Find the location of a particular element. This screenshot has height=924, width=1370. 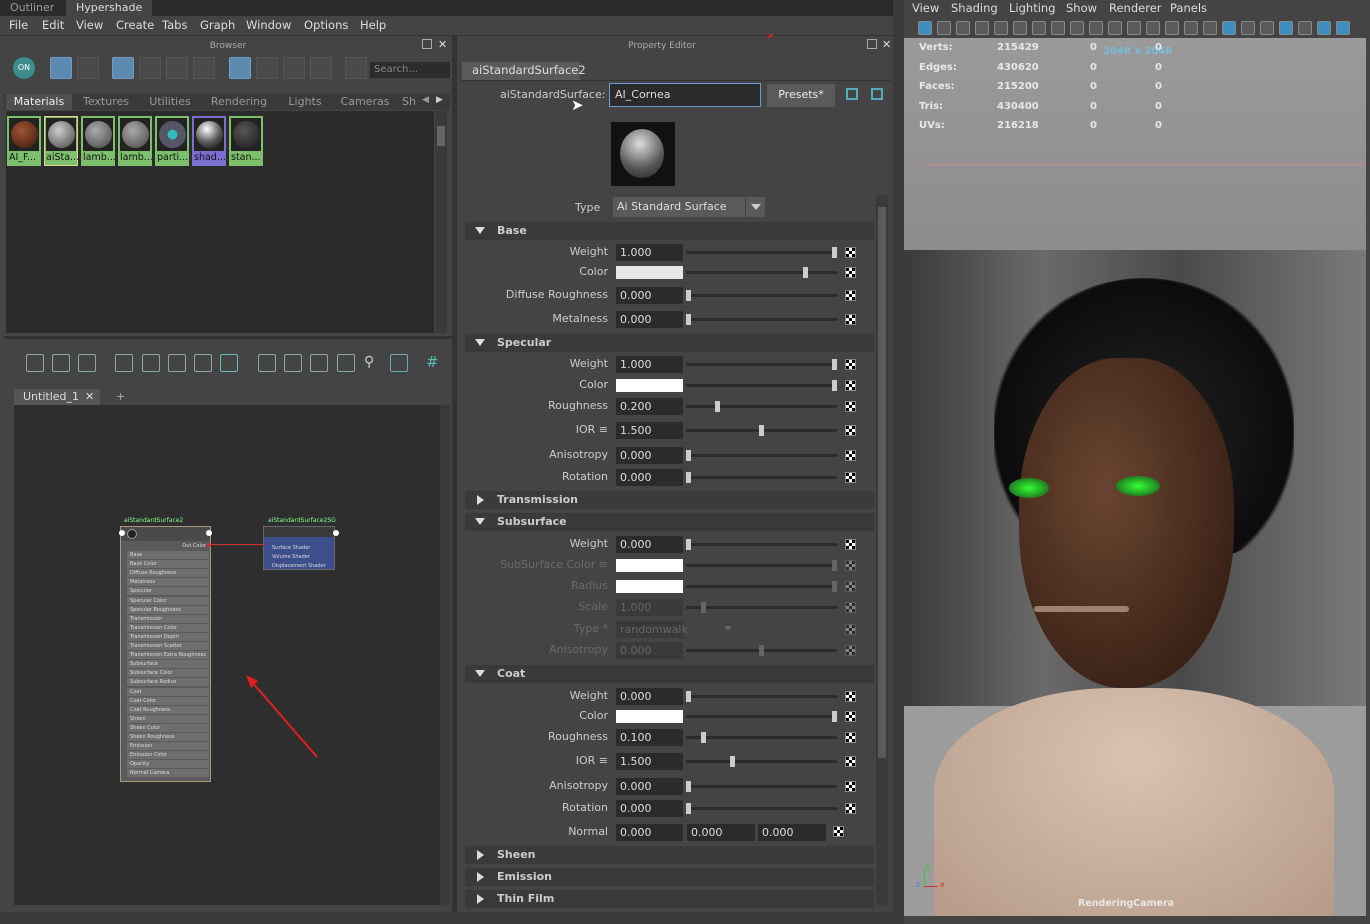

section-header-thinfilm: Thin Film is located at coordinates (669, 899).